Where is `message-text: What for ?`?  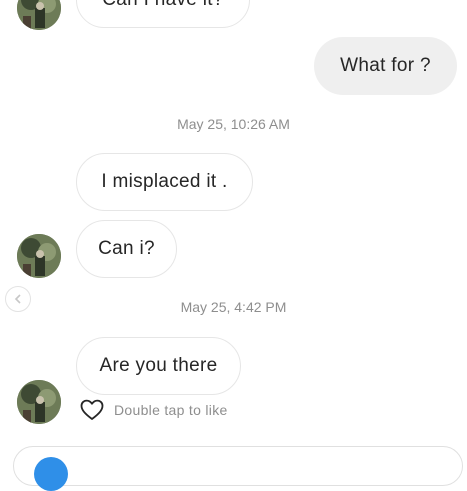
message-text: What for ? is located at coordinates (385, 65).